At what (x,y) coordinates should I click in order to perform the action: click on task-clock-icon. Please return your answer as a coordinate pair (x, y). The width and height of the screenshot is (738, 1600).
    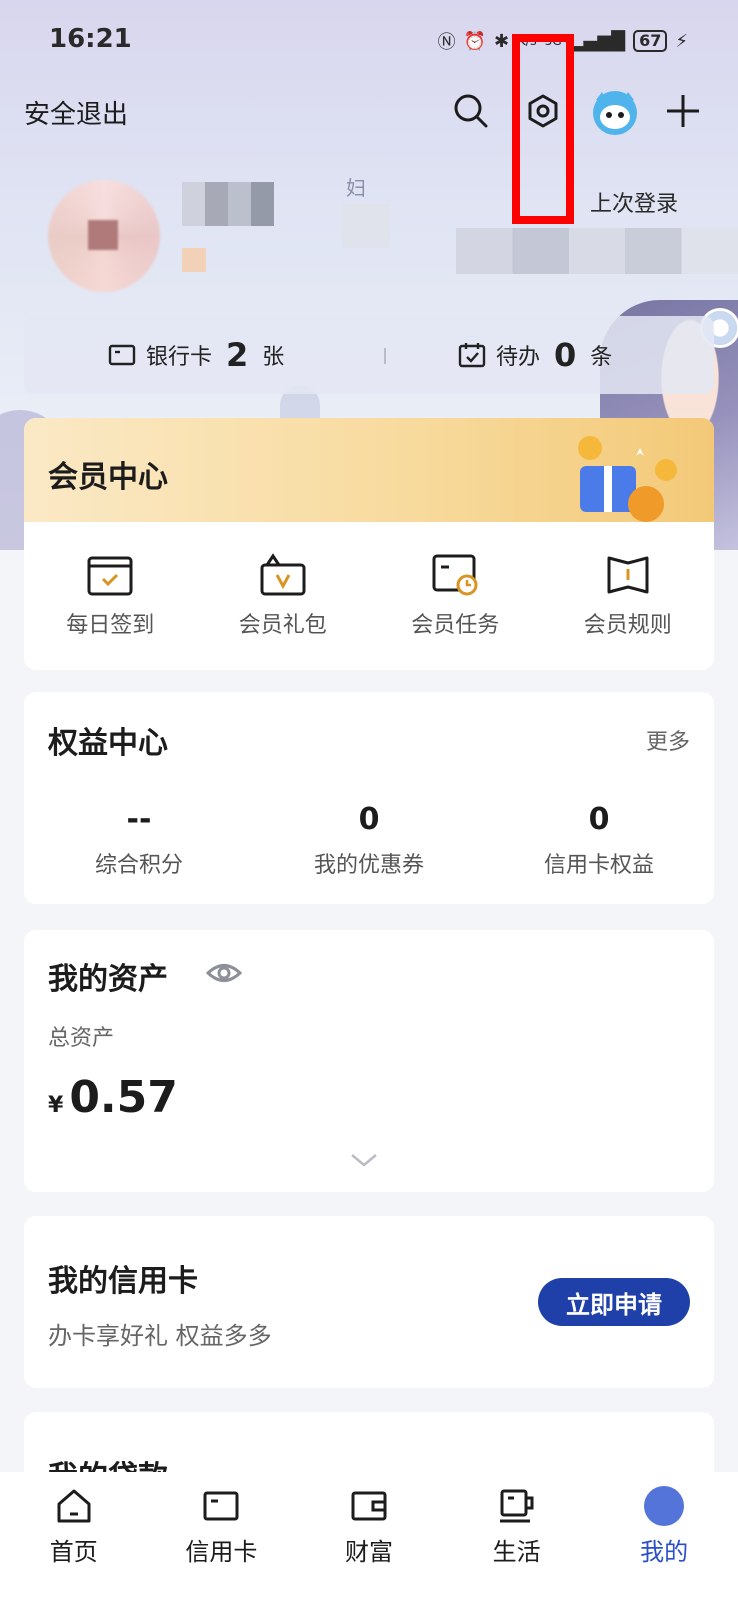
    Looking at the image, I should click on (455, 575).